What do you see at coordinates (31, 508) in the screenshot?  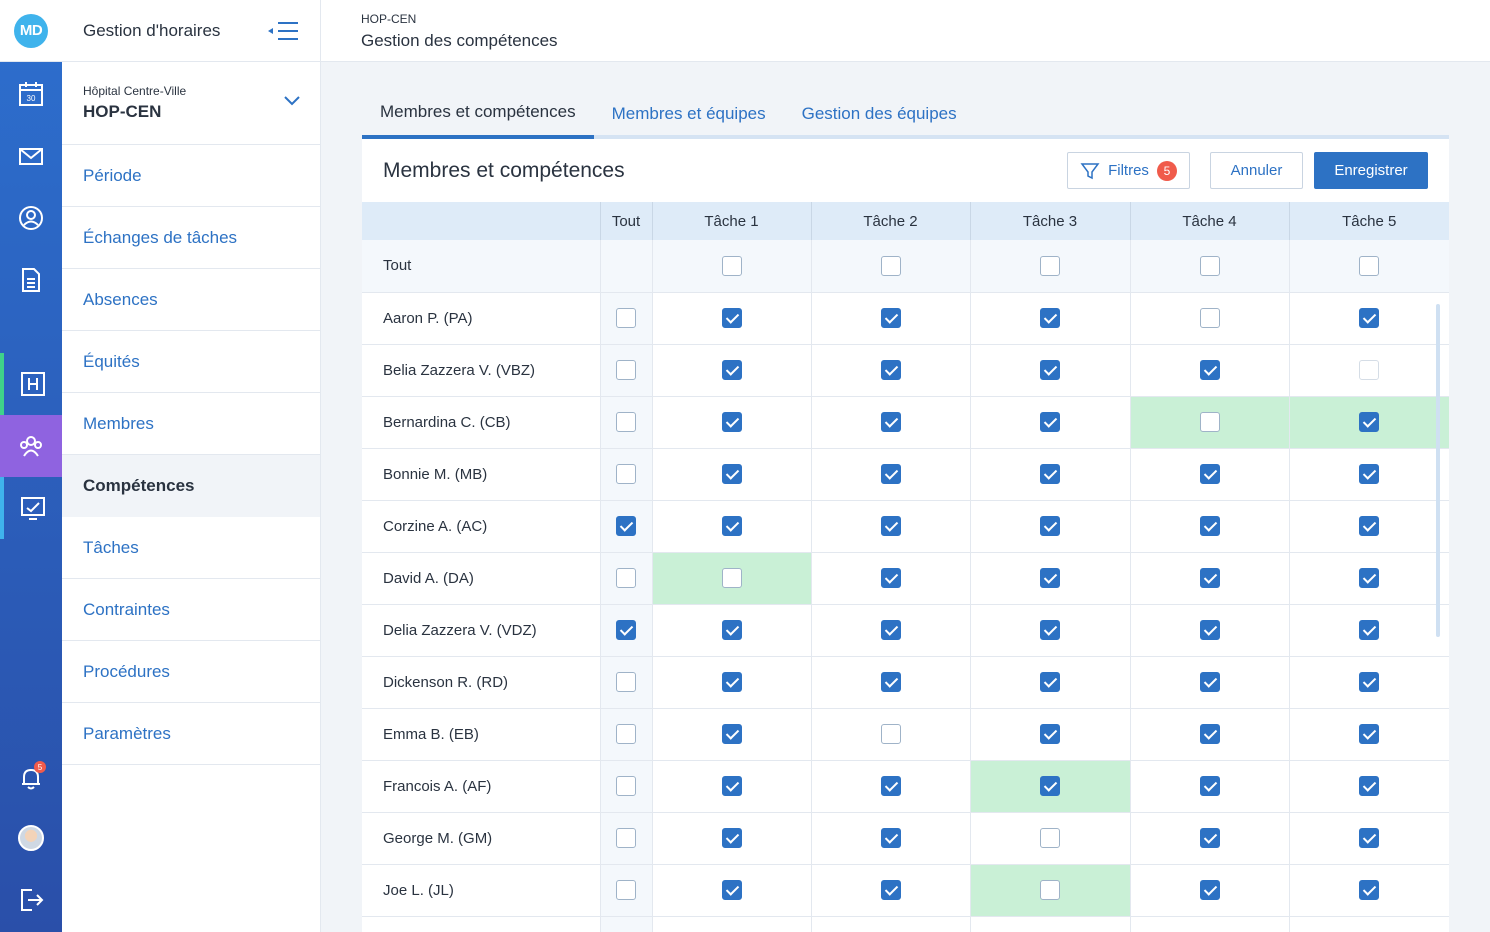 I see `rail-presentation` at bounding box center [31, 508].